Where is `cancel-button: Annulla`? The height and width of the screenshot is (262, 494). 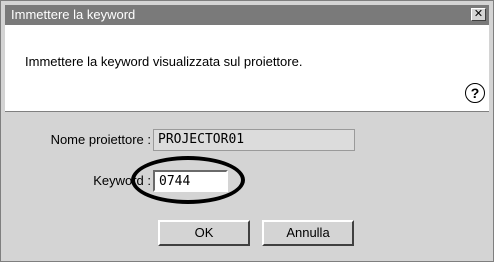
cancel-button: Annulla is located at coordinates (308, 233).